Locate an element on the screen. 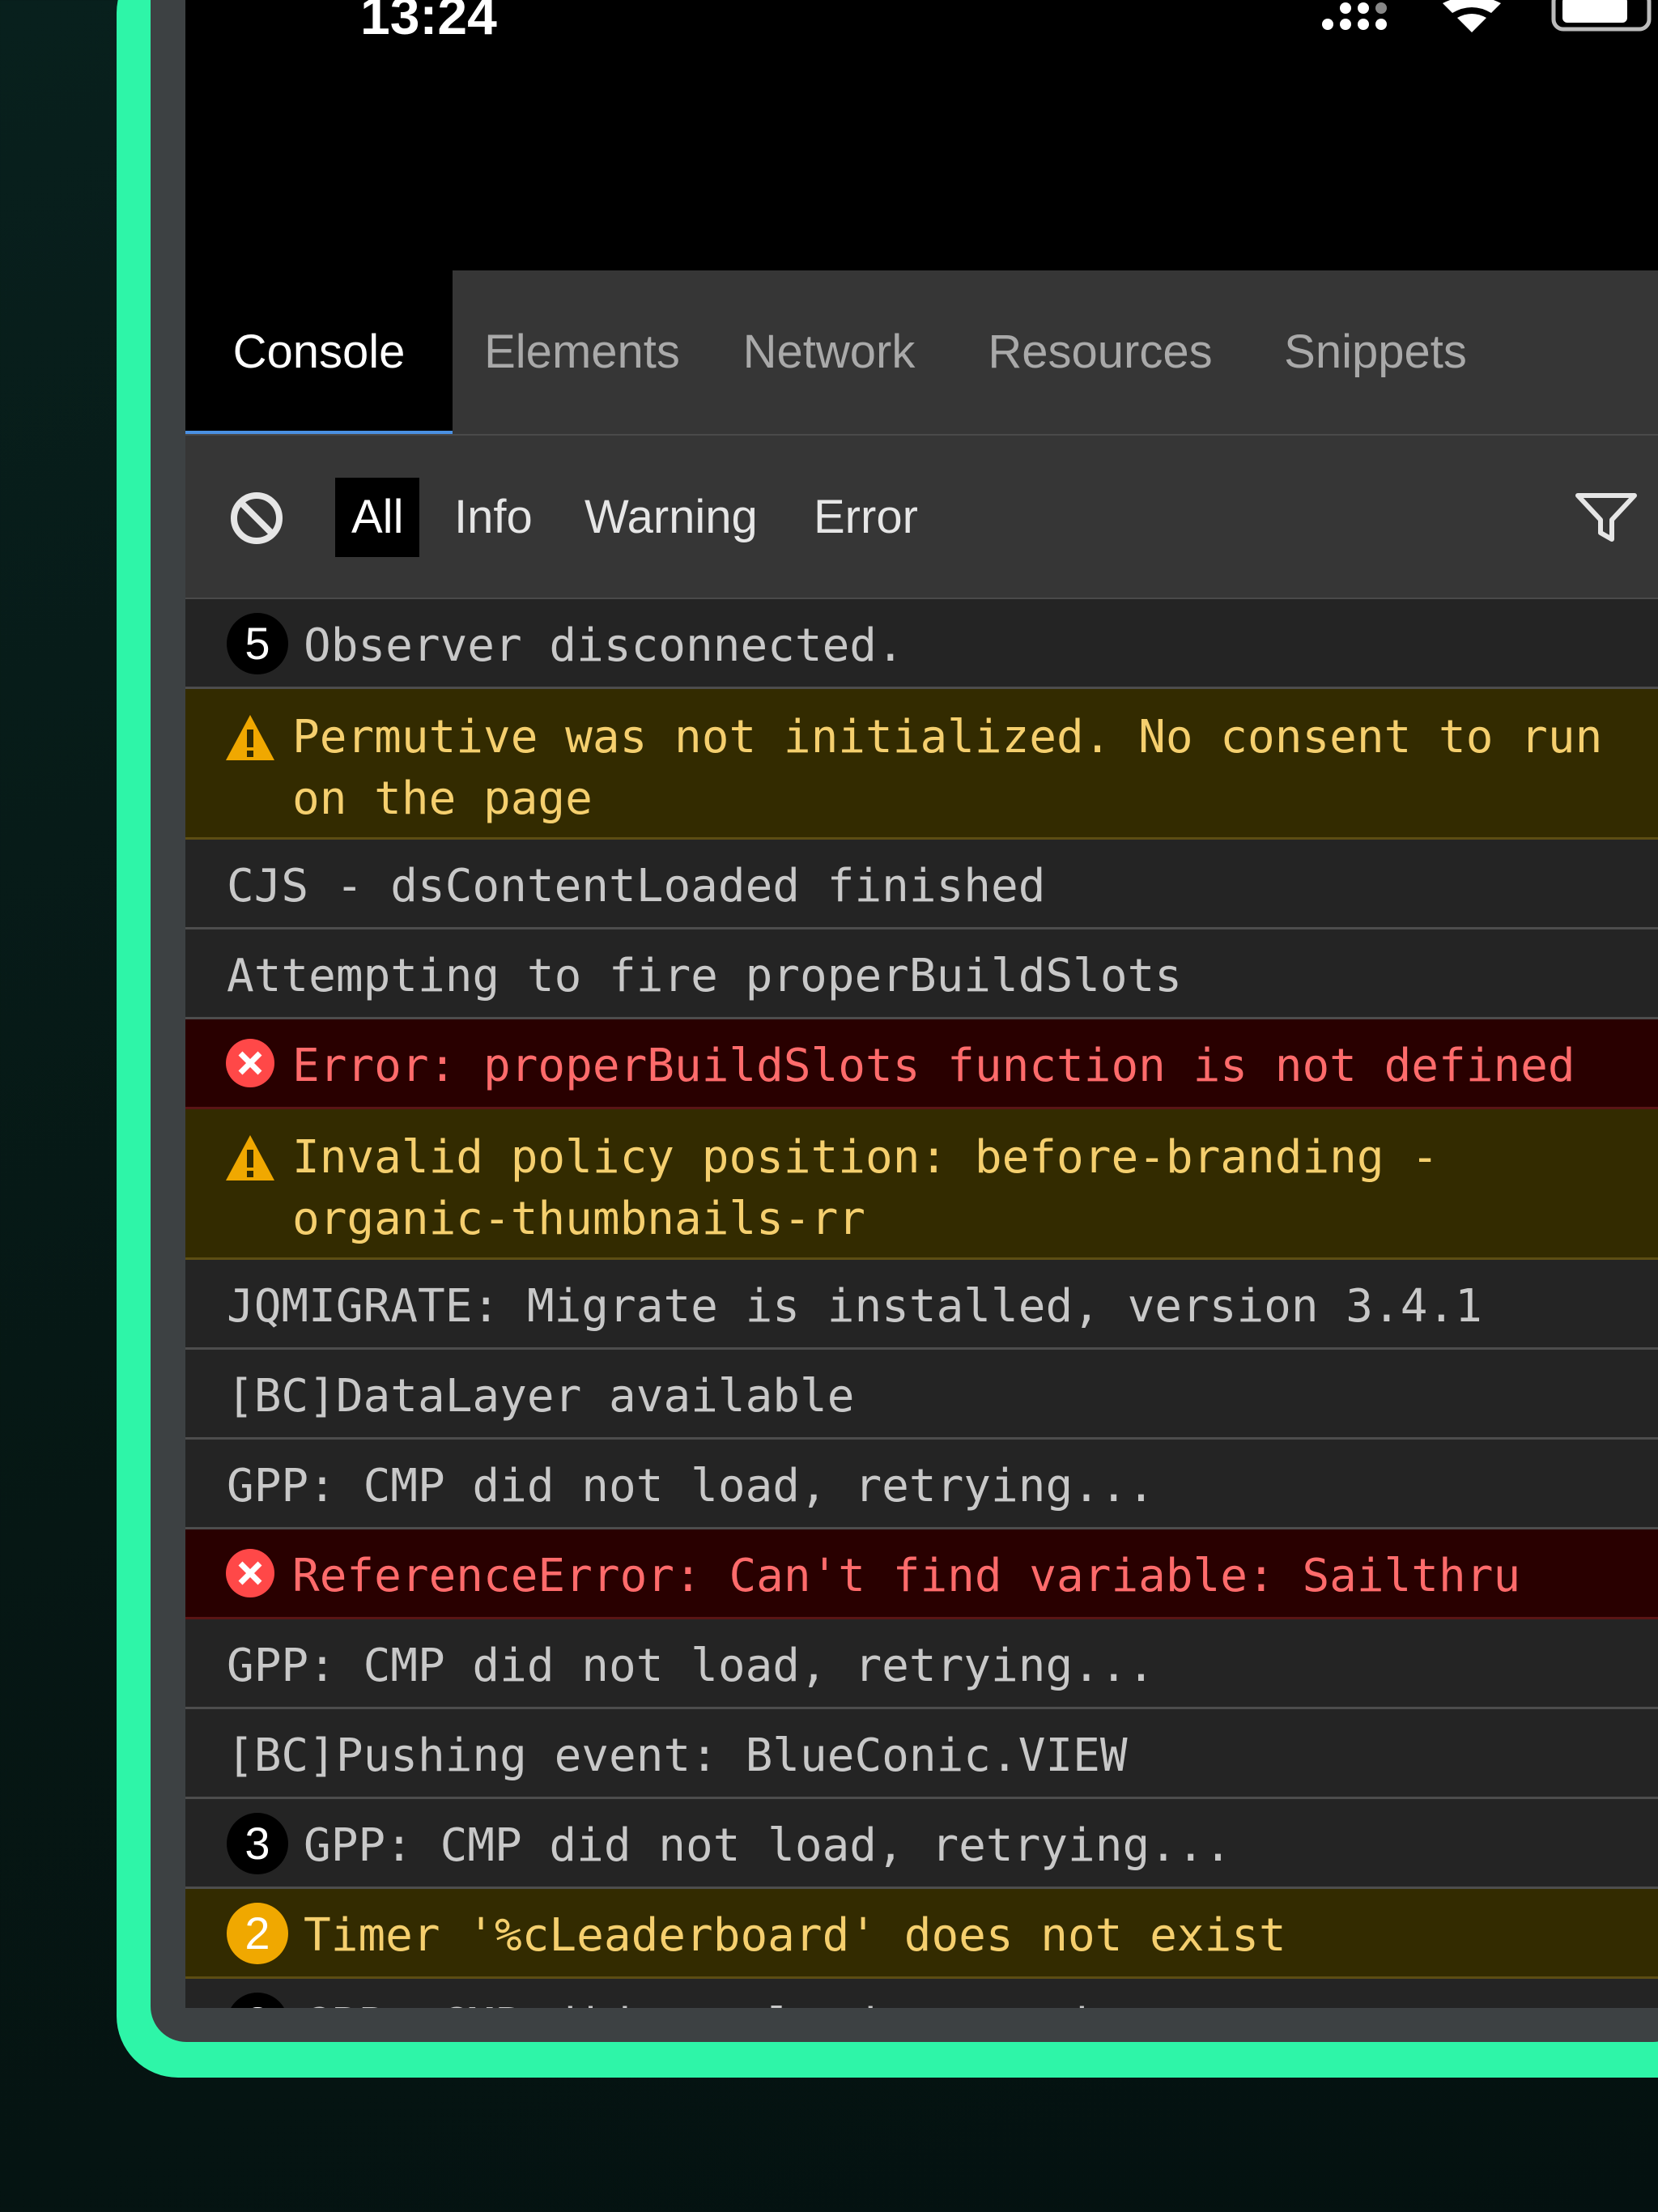  tab-resources: Resources is located at coordinates (1100, 352).